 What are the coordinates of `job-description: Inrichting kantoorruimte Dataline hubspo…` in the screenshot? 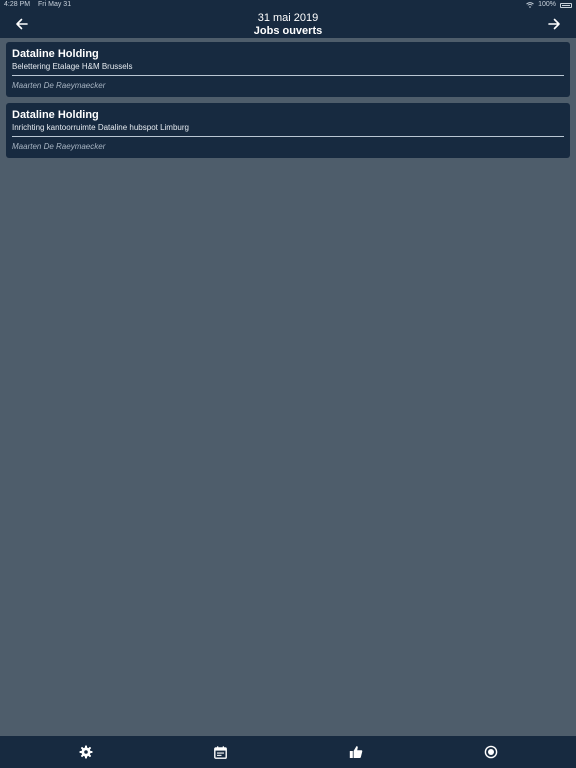 It's located at (100, 127).